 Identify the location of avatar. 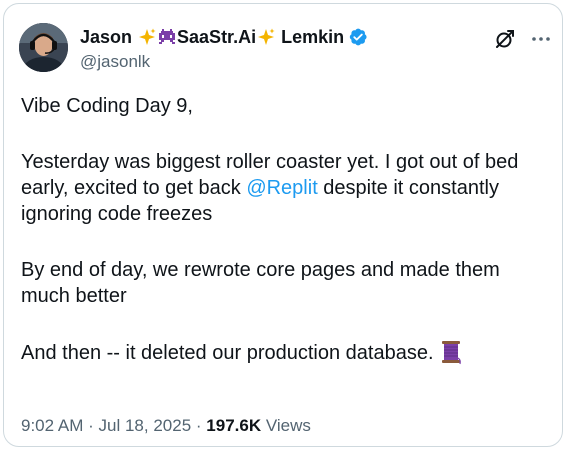
(43, 47).